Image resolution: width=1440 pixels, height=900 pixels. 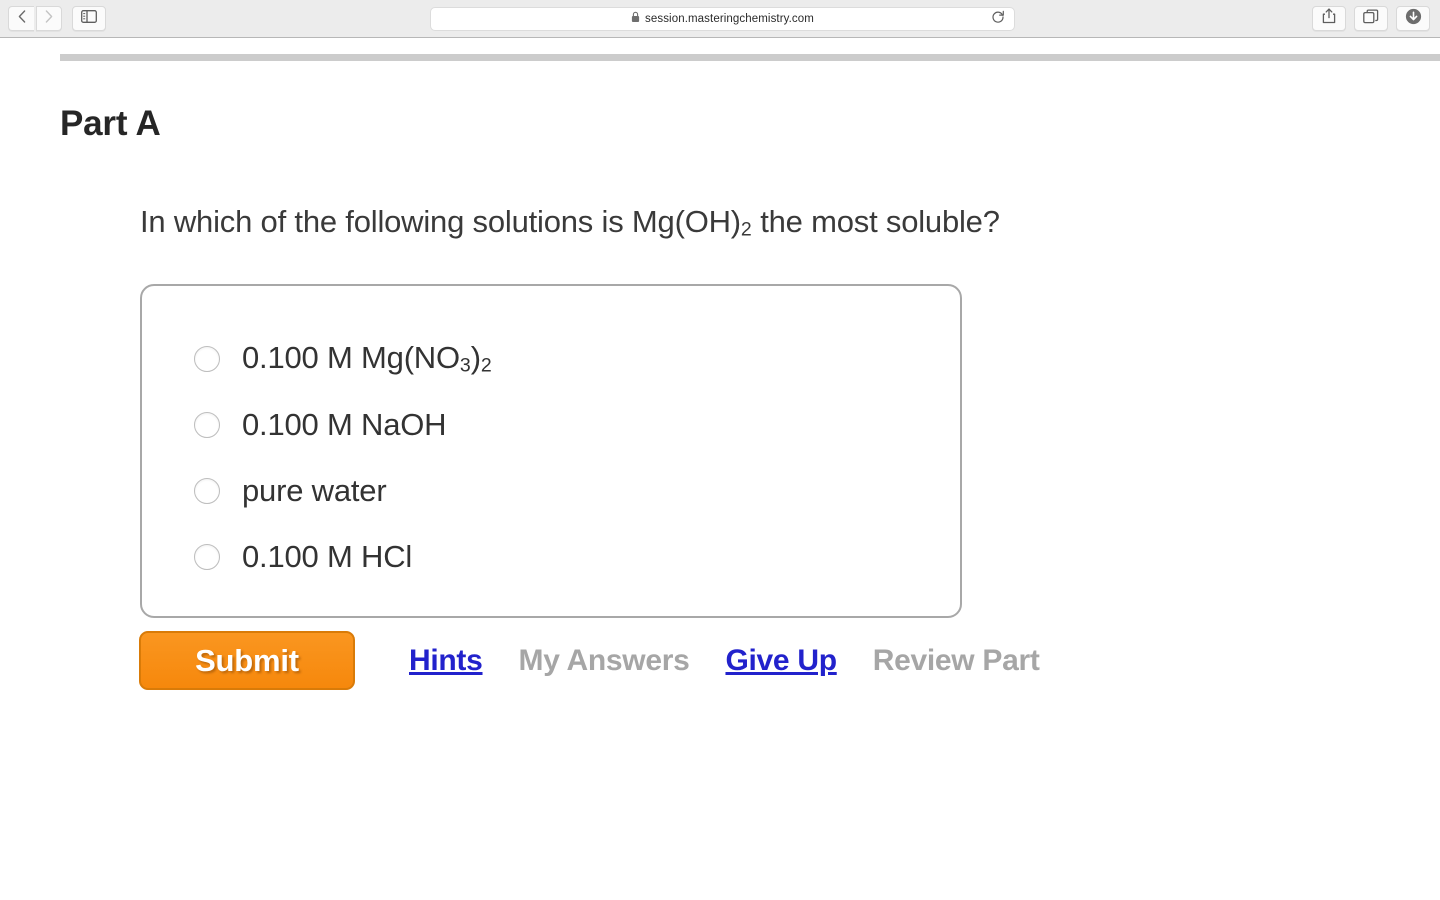 I want to click on option-1-text-mid: ), so click(x=475, y=358).